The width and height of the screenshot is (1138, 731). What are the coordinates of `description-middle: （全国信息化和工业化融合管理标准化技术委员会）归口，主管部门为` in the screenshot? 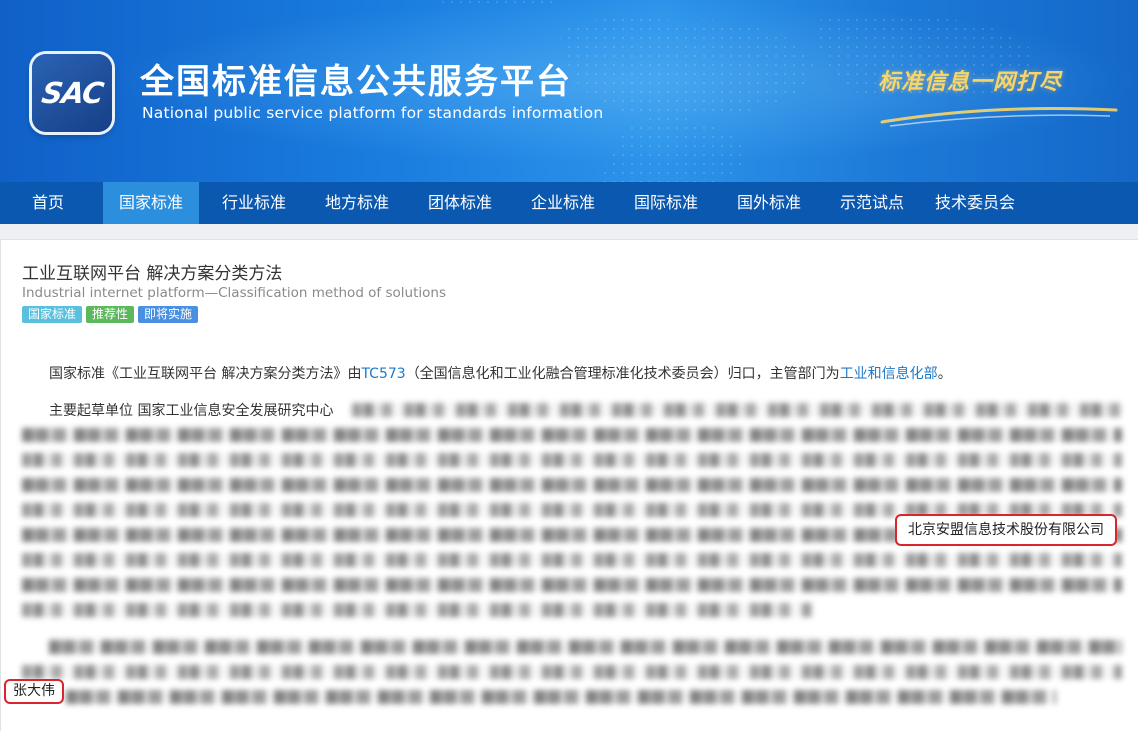 It's located at (622, 374).